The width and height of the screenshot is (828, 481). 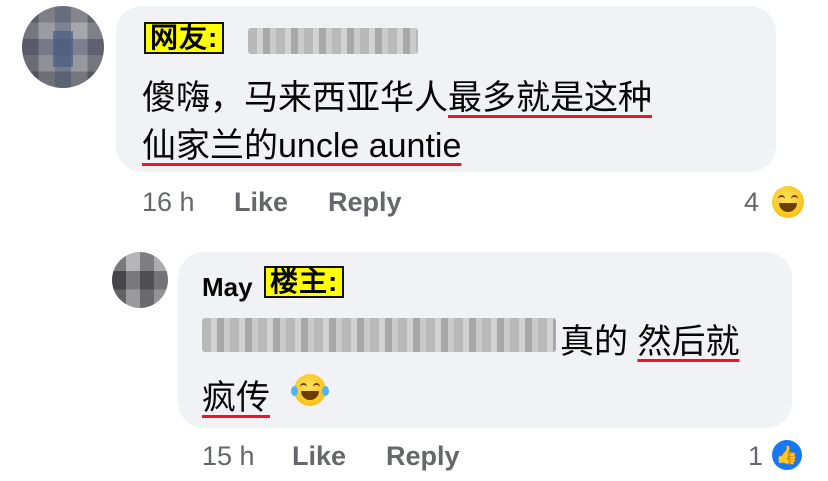 I want to click on comment-timestamp: 16 h, so click(x=168, y=202).